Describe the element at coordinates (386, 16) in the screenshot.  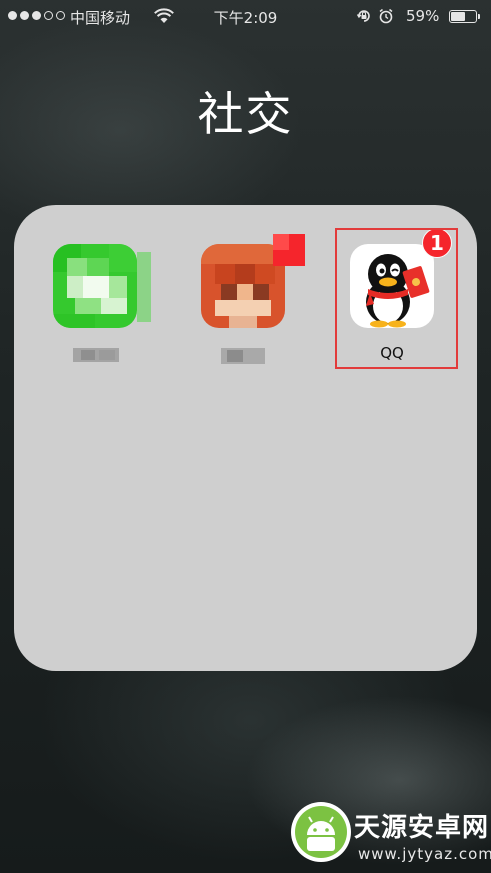
I see `alarm-icon` at that location.